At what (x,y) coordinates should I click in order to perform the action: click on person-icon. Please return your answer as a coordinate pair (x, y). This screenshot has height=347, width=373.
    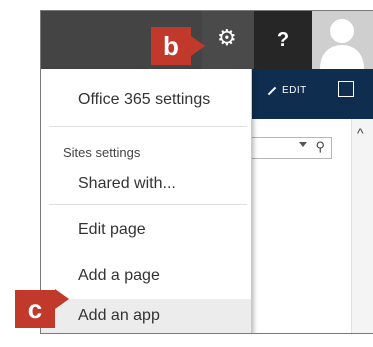
    Looking at the image, I should click on (342, 44).